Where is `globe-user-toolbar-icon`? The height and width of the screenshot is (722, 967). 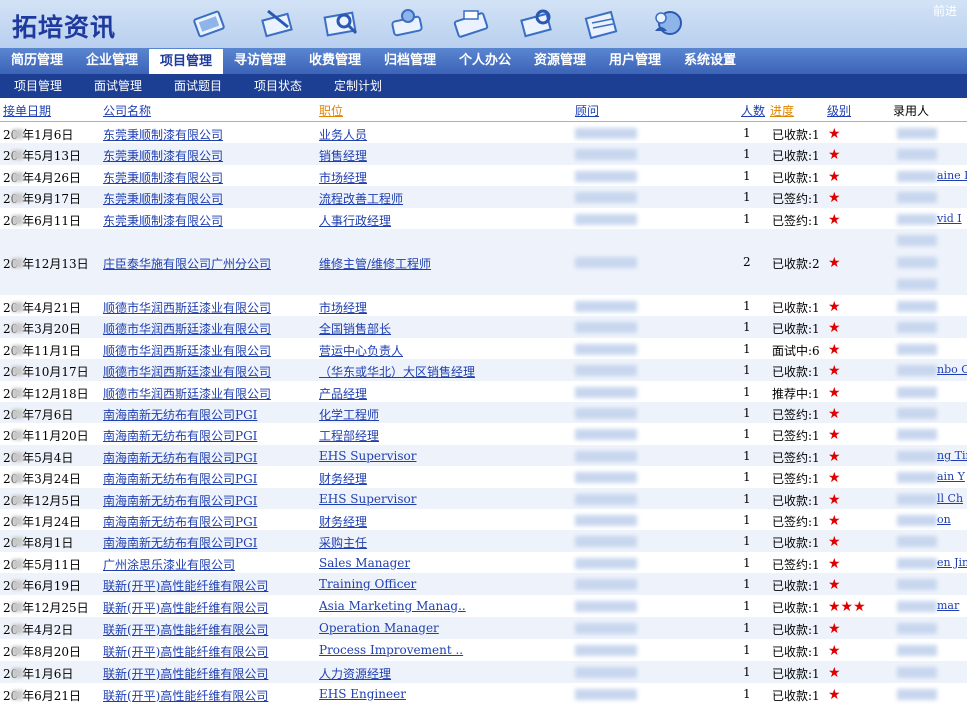
globe-user-toolbar-icon is located at coordinates (668, 22).